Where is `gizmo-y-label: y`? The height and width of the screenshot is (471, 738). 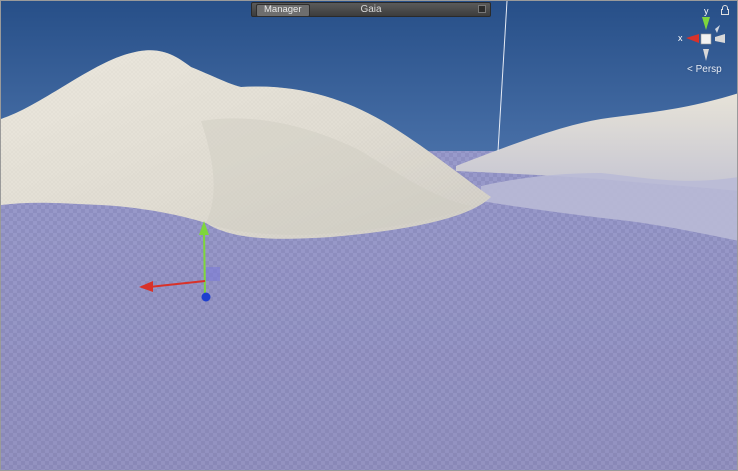 gizmo-y-label: y is located at coordinates (706, 11).